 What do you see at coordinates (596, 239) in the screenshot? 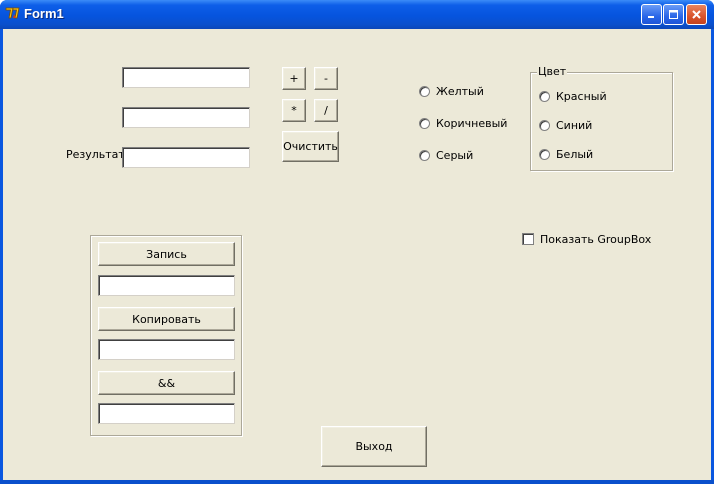
I see `checkbox-label: Показать GroupBox` at bounding box center [596, 239].